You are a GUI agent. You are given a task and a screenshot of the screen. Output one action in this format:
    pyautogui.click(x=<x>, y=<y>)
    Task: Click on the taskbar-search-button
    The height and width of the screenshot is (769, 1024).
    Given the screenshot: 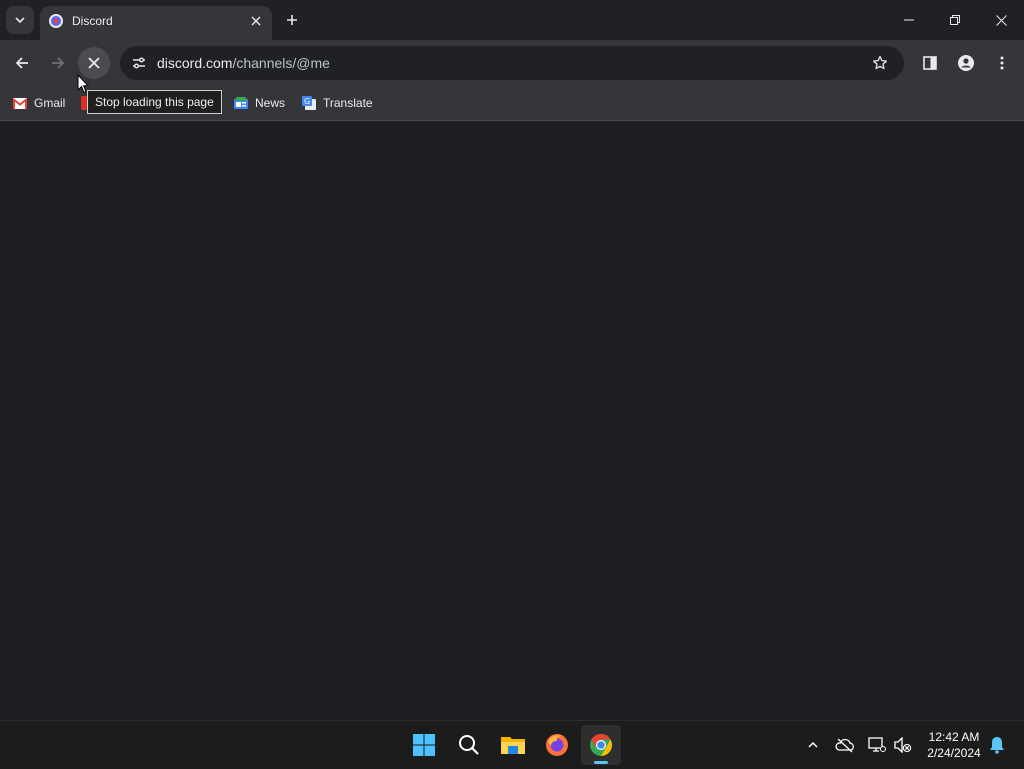 What is the action you would take?
    pyautogui.click(x=469, y=745)
    